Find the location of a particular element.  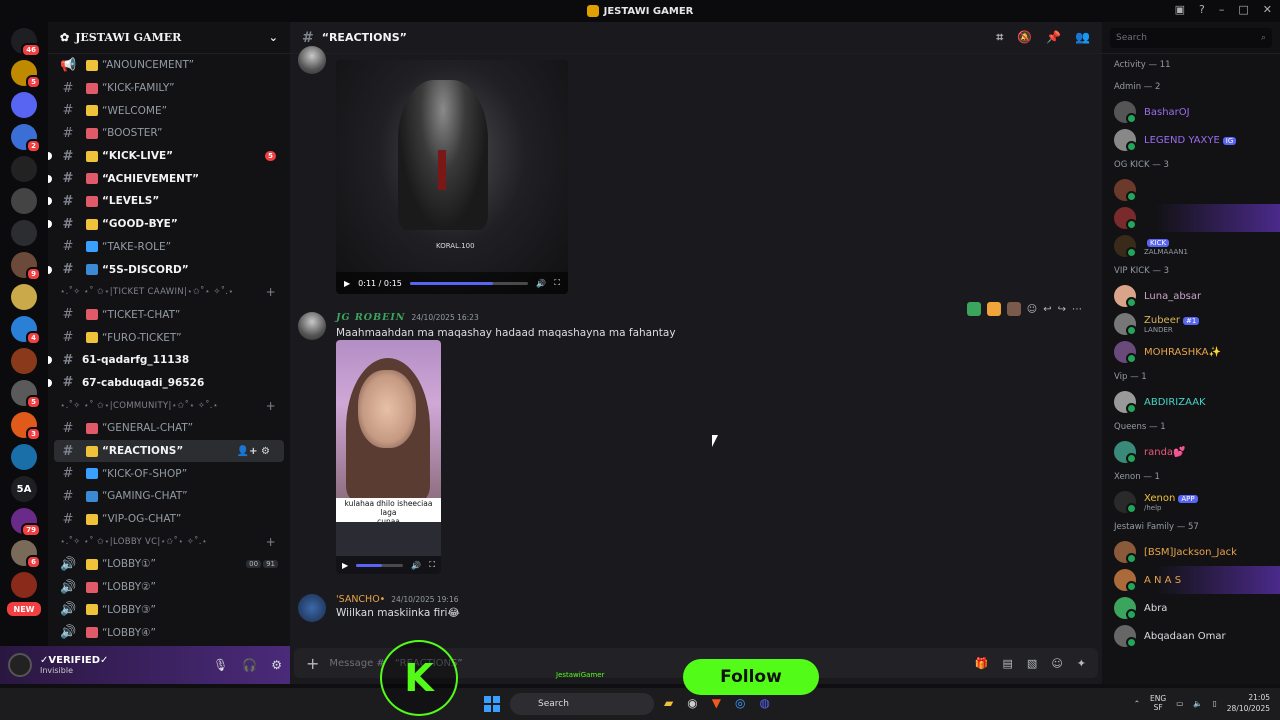

search-input: Search ⌕ is located at coordinates (1191, 37).